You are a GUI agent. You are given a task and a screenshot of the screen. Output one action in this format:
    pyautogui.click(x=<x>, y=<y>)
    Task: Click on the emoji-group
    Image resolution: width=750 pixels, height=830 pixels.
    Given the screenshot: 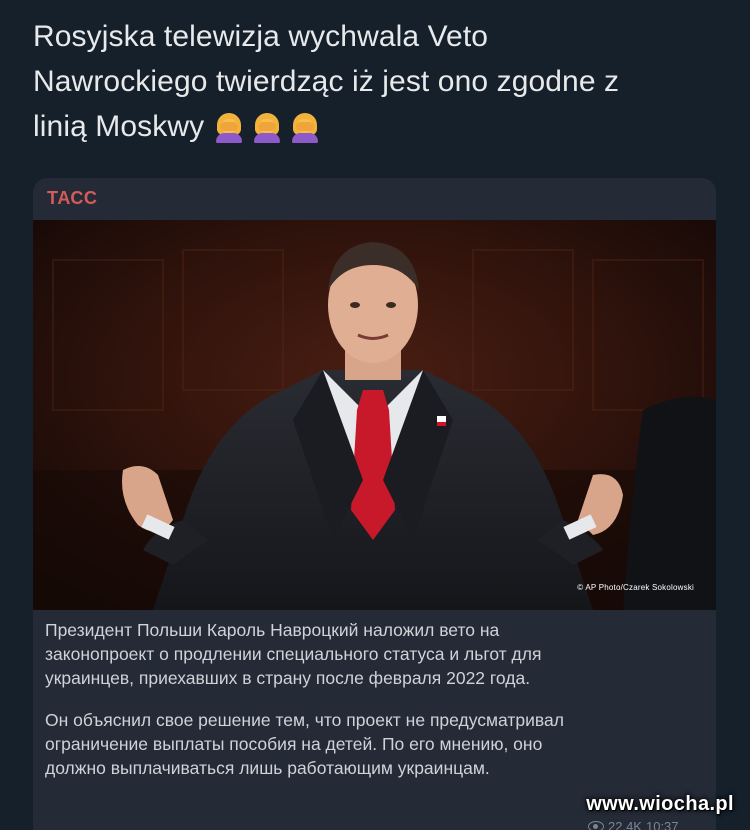 What is the action you would take?
    pyautogui.click(x=267, y=128)
    